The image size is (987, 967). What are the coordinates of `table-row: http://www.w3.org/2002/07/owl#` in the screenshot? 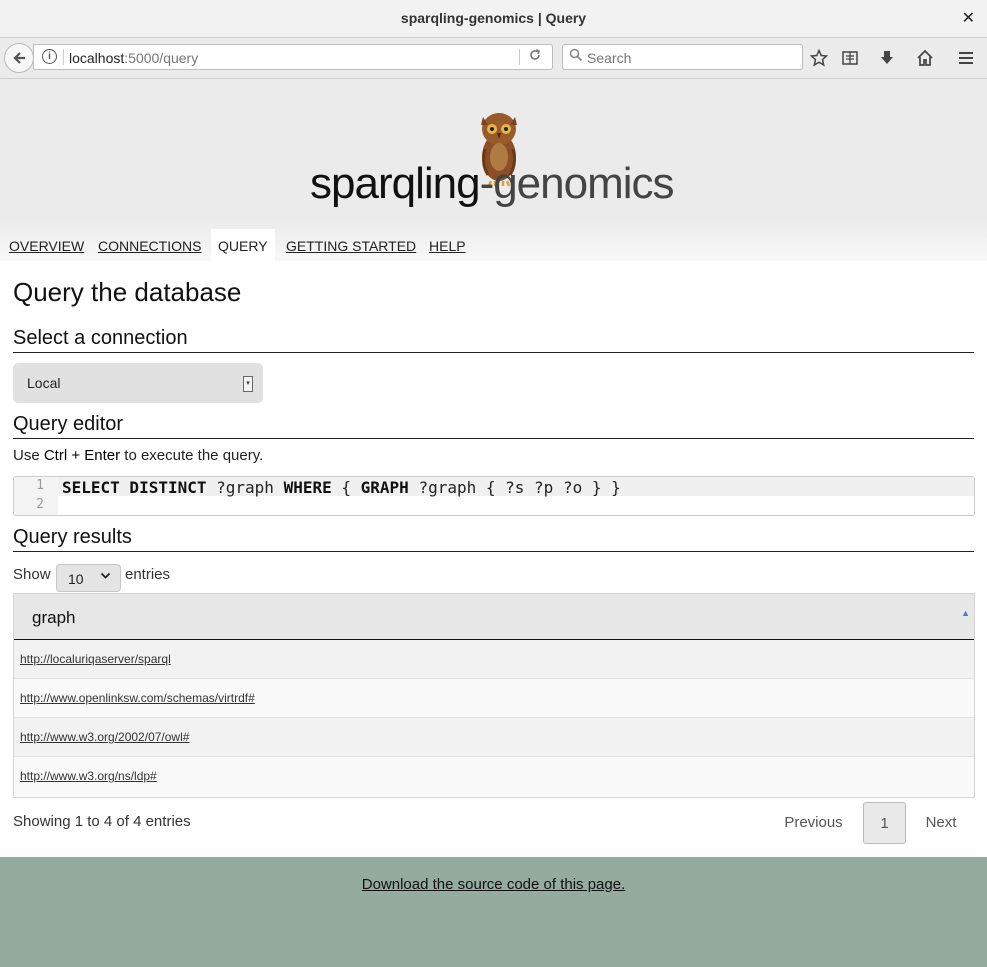 It's located at (494, 737).